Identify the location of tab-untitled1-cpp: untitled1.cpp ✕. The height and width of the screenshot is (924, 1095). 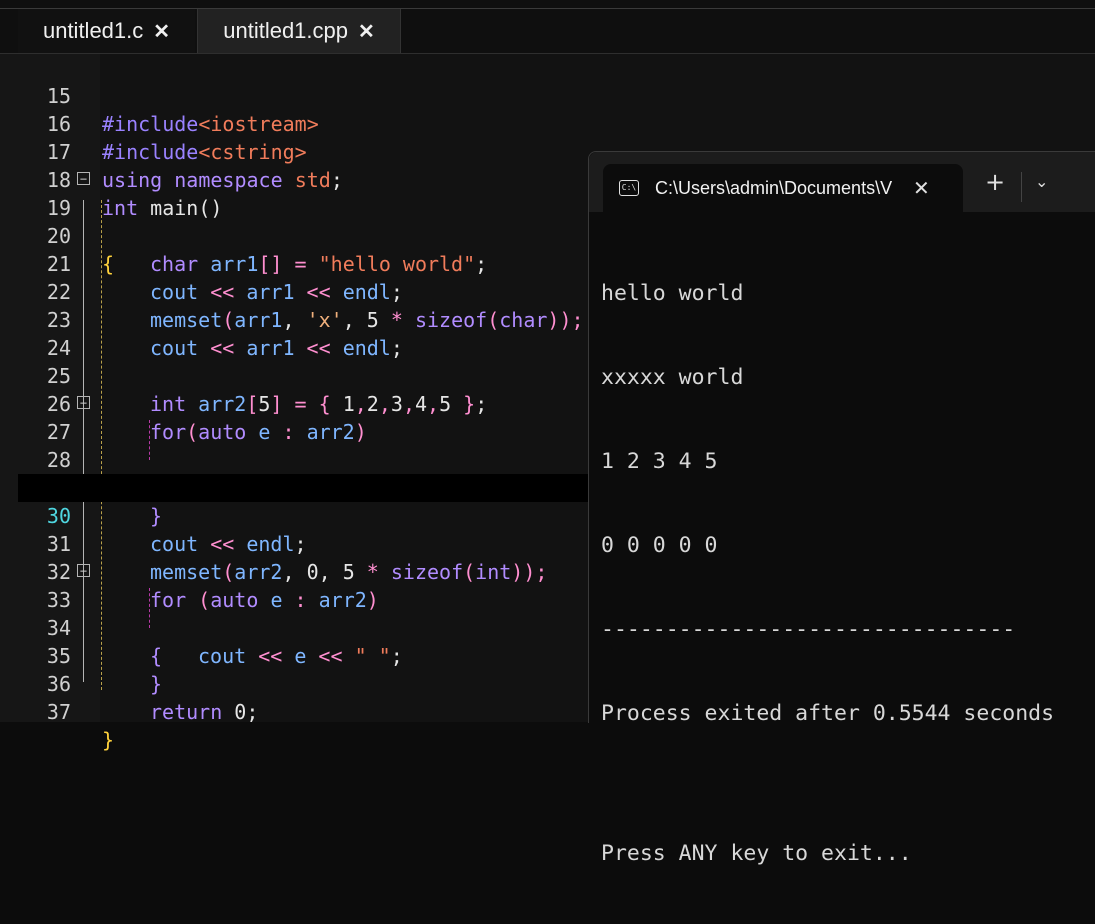
(299, 31).